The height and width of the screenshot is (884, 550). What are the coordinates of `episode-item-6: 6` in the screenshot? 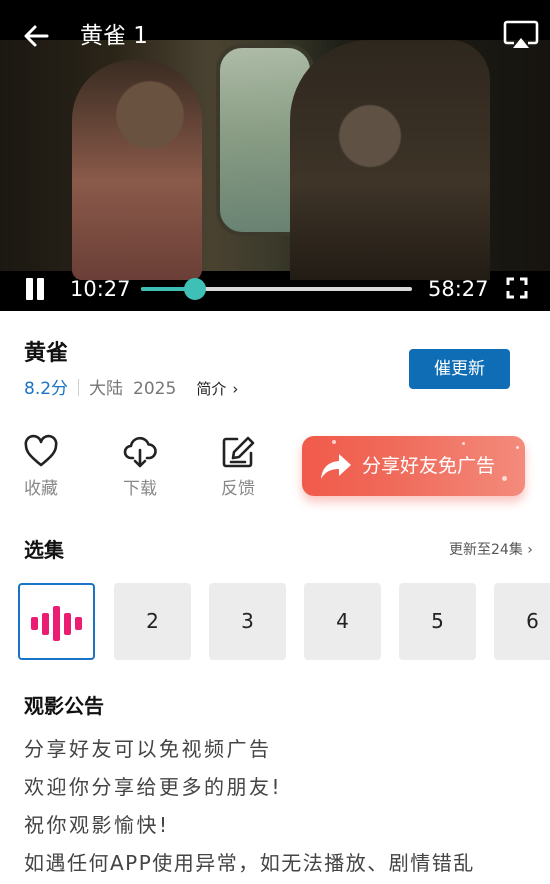 It's located at (522, 621).